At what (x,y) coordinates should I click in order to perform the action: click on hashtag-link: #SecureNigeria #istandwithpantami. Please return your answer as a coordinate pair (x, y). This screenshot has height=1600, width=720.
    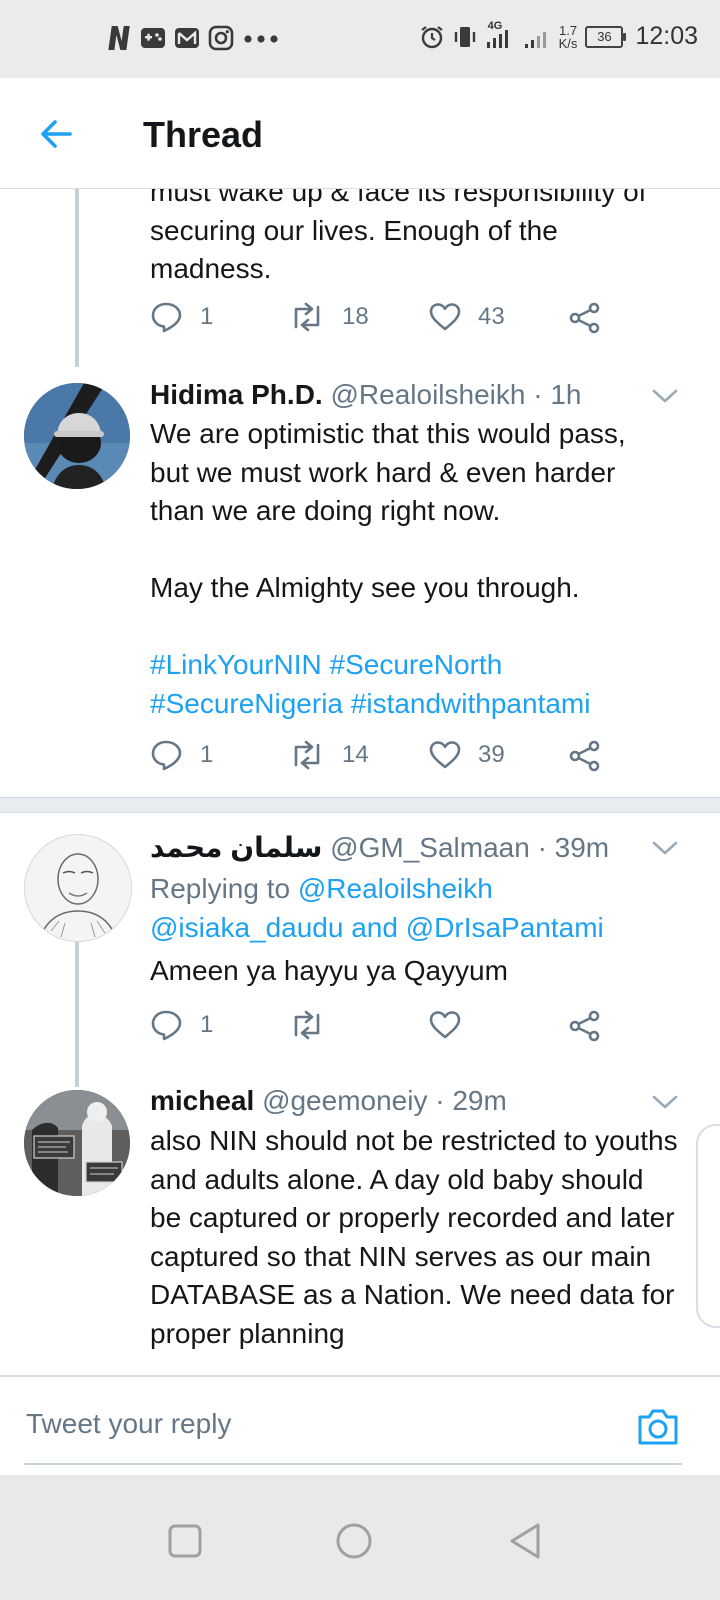
    Looking at the image, I should click on (410, 704).